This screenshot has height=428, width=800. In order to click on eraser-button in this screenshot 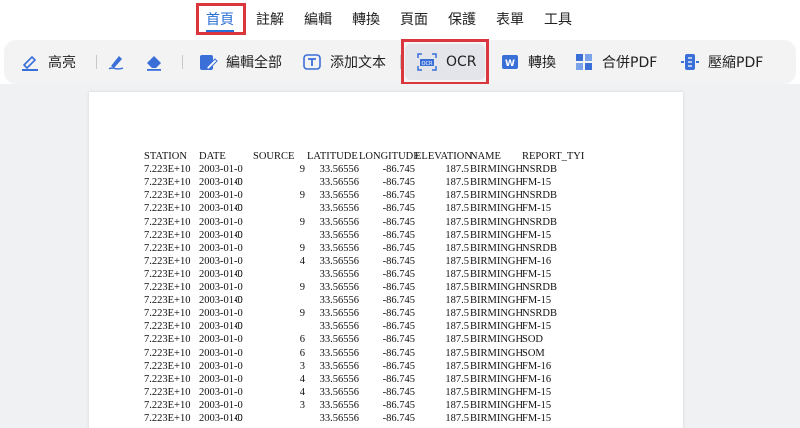, I will do `click(154, 62)`.